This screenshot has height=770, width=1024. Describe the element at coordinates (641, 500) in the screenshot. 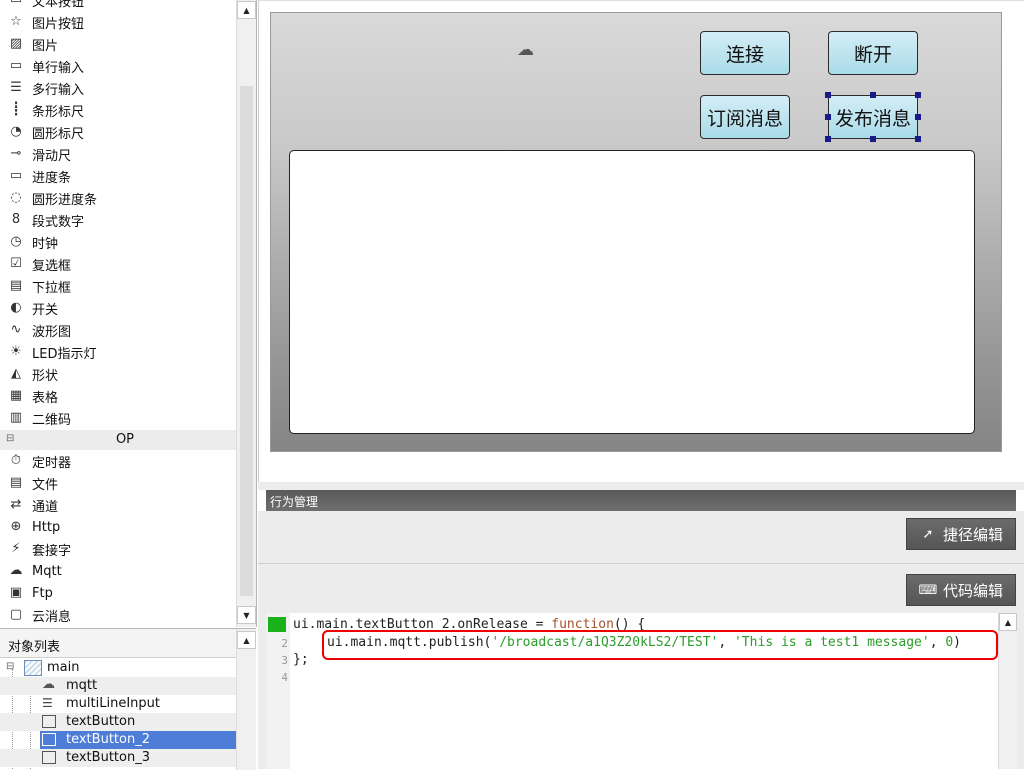

I see `behavior-panel-header: 行为管理` at that location.